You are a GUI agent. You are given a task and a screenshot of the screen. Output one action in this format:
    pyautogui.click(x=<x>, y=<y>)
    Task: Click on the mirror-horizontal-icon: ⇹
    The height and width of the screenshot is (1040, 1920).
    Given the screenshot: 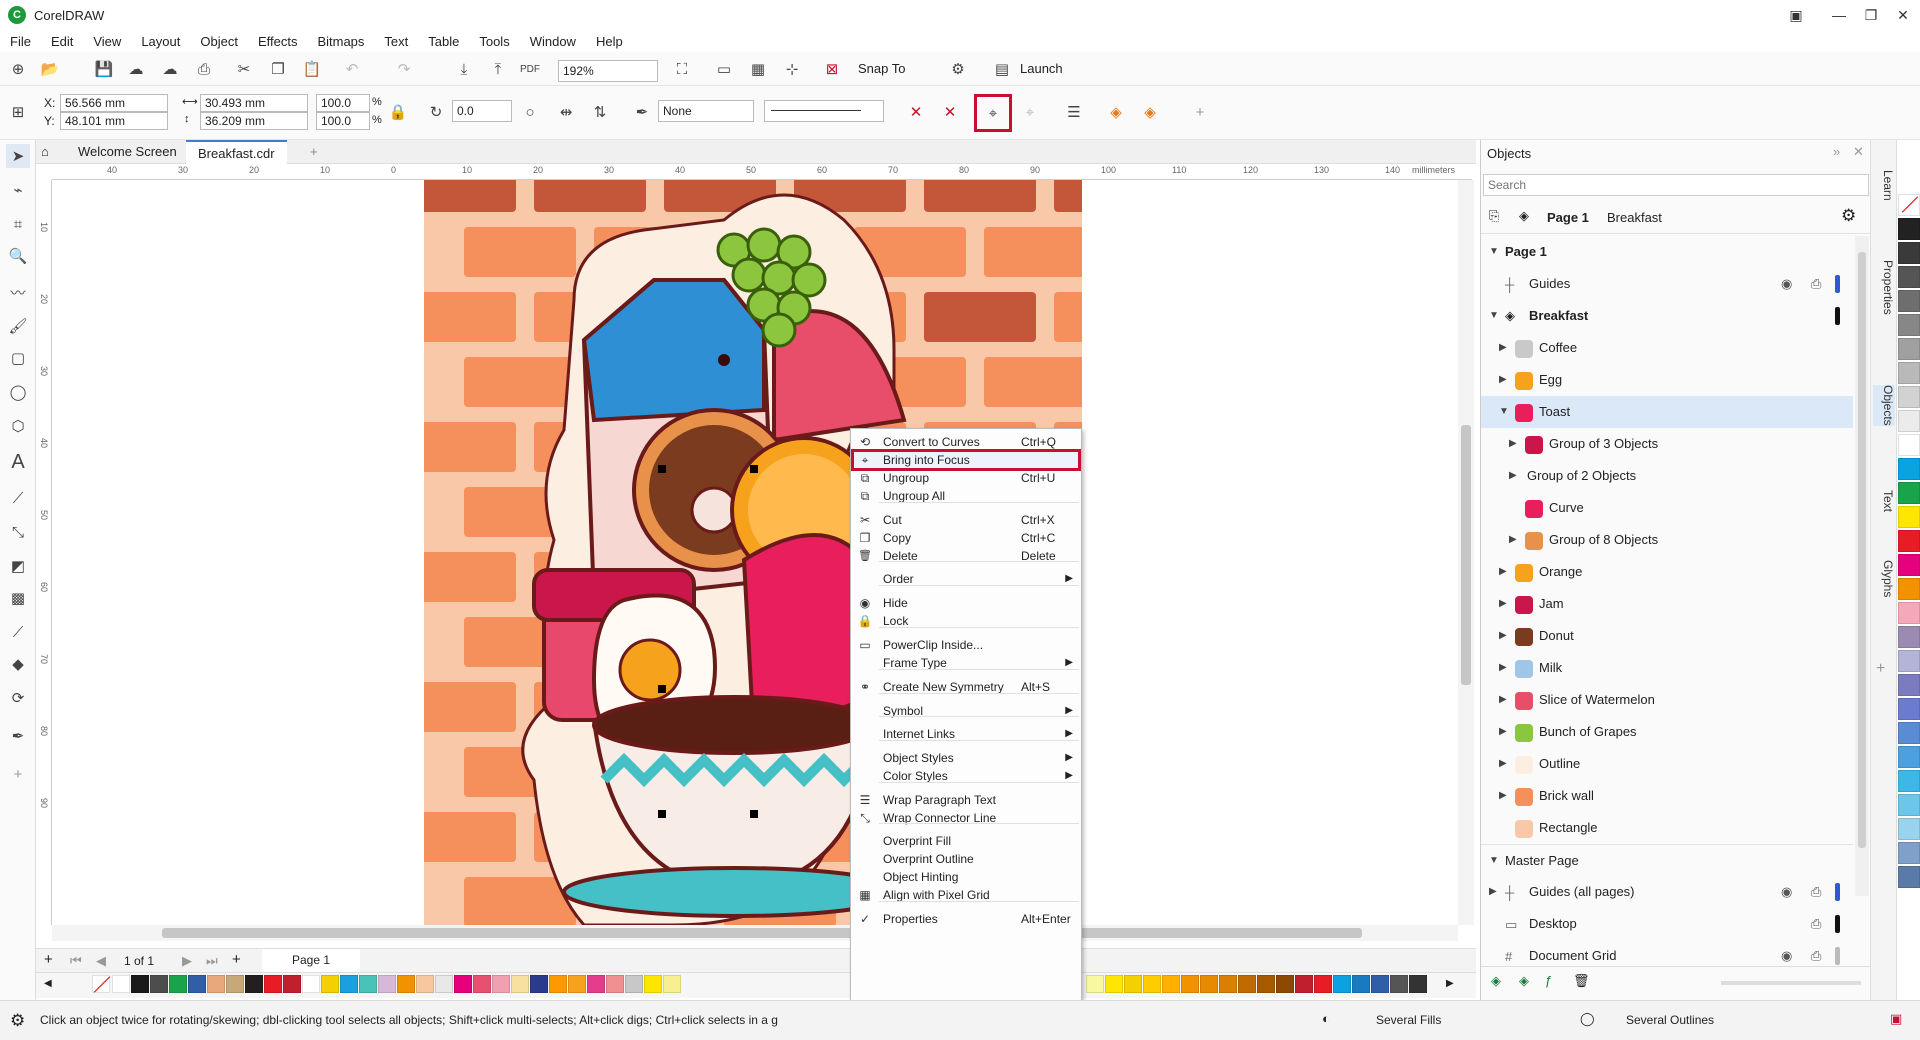 What is the action you would take?
    pyautogui.click(x=566, y=112)
    